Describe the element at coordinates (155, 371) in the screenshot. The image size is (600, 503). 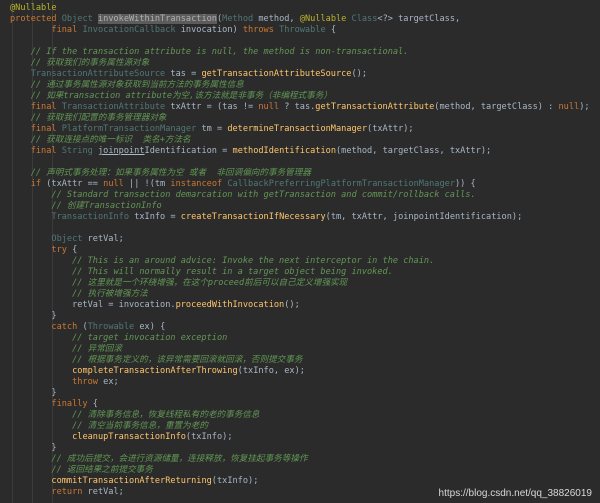
I see `code-token: completeTransactionAfterThrowing` at that location.